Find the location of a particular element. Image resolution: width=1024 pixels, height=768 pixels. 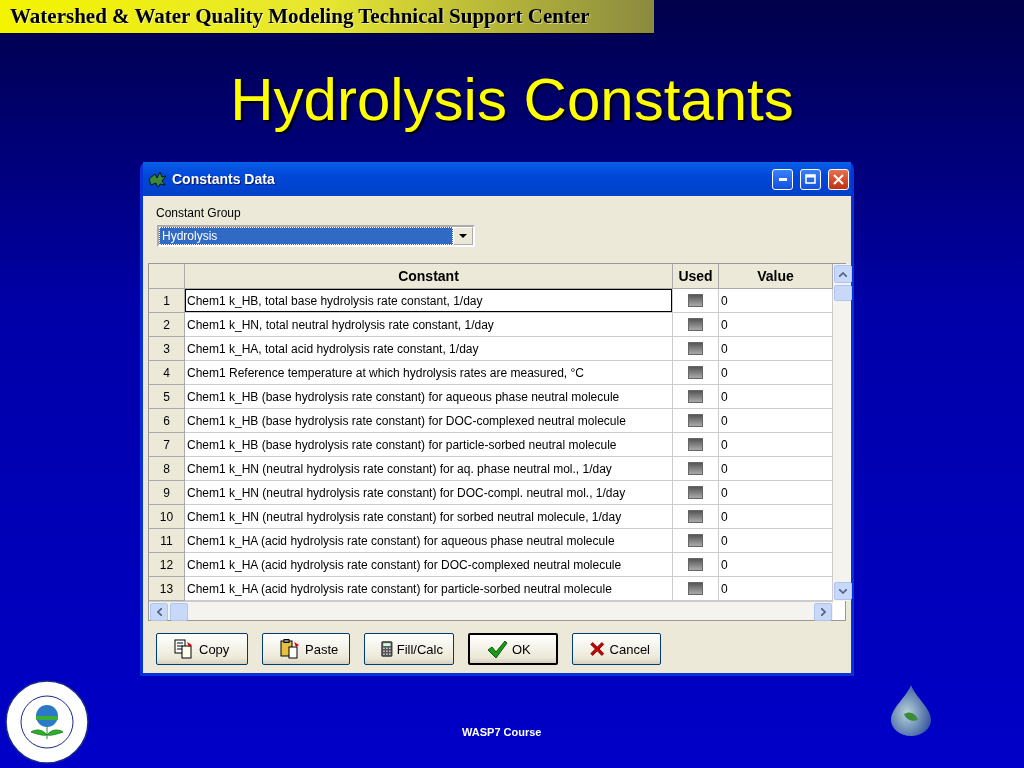

table-cell: Chem1 k_HN (neutral hydrolysis rate constant) for DOC-compl. neutral mol., 1/day is located at coordinates (429, 493).